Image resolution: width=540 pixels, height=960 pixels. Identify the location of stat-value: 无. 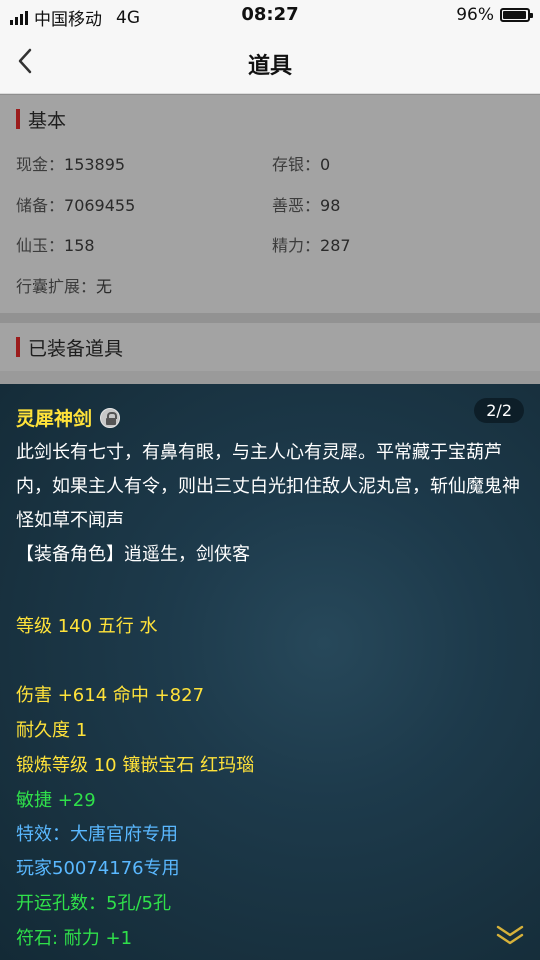
(104, 286).